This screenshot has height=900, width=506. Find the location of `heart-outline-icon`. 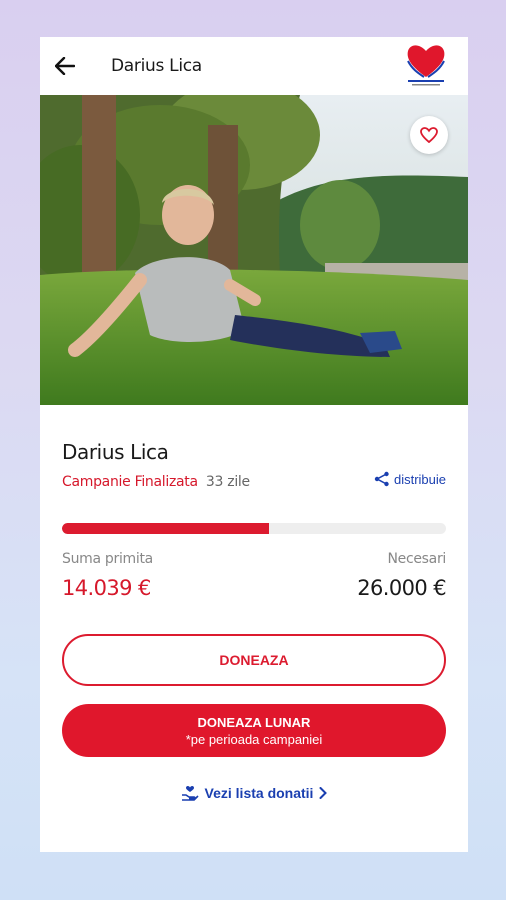

heart-outline-icon is located at coordinates (429, 135).